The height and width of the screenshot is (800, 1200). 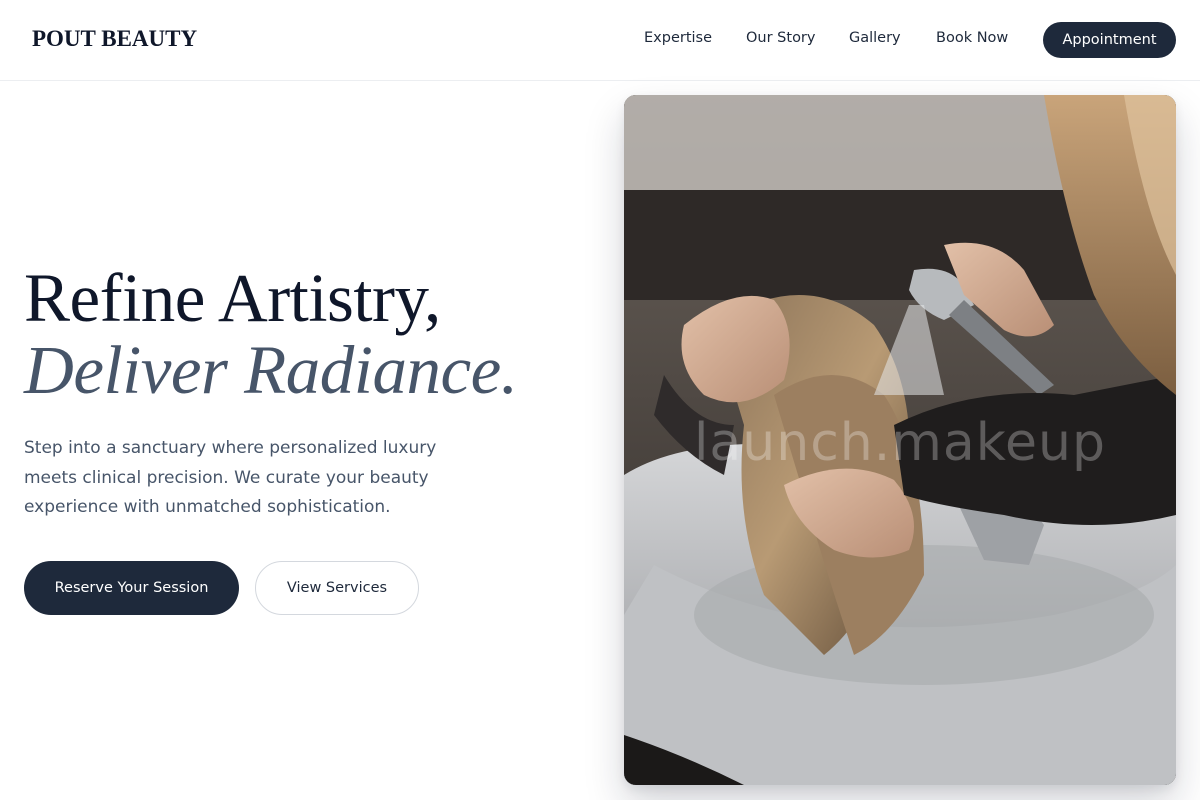 I want to click on hero-title: Refine Artistry, Deliver Radiance., so click(x=314, y=334).